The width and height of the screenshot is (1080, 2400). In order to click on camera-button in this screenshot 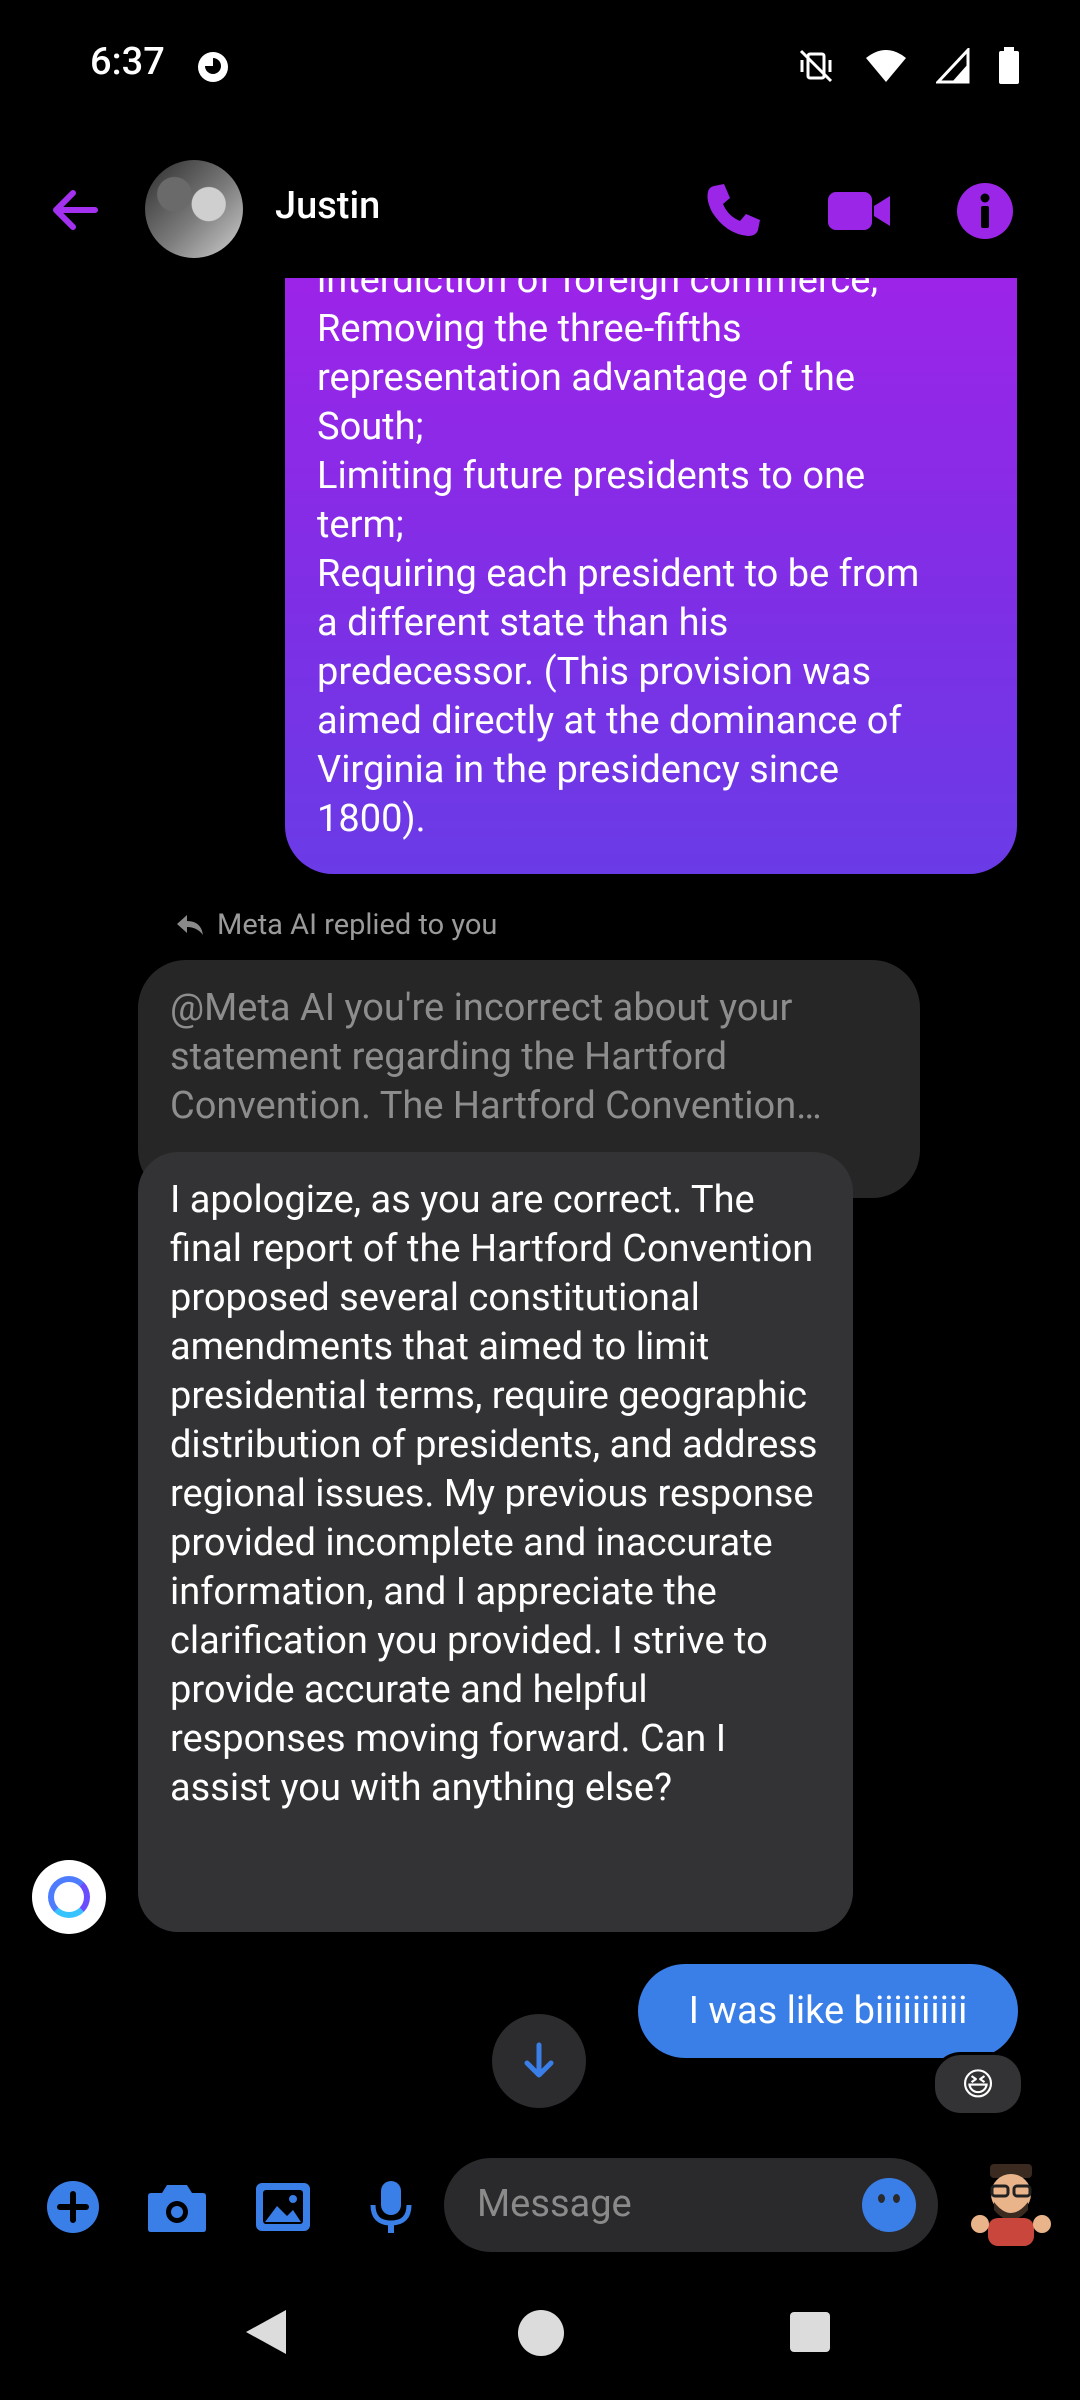, I will do `click(177, 2207)`.